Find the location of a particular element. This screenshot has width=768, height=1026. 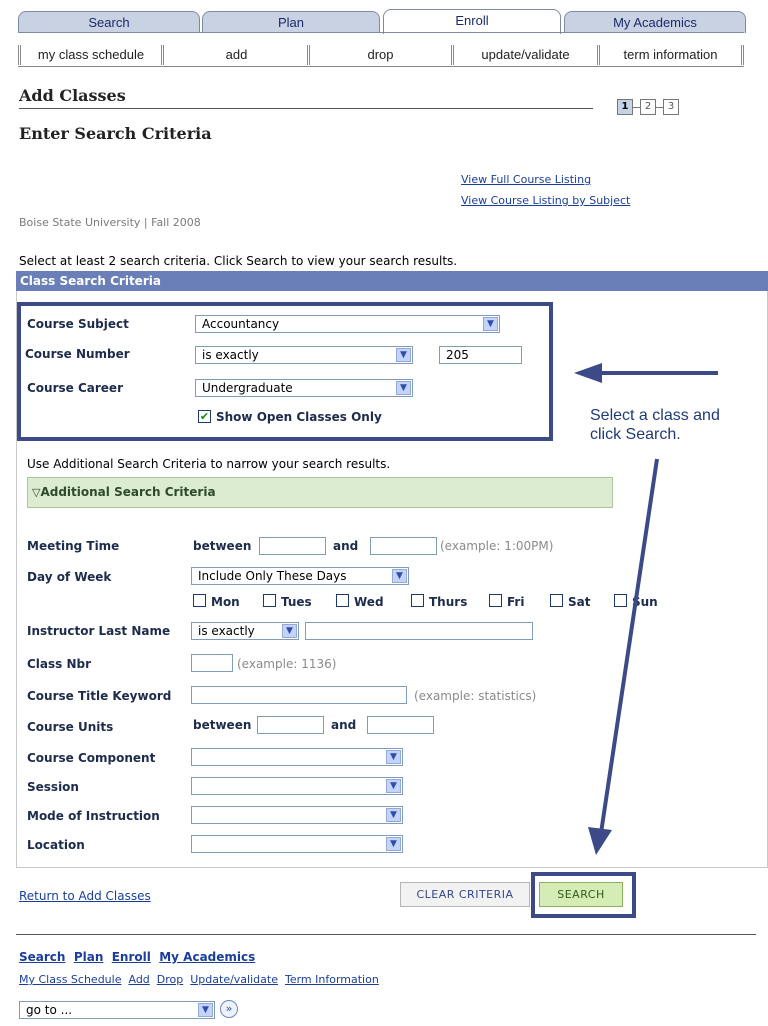

course-career-select: Undergraduate ▼ is located at coordinates (304, 388).